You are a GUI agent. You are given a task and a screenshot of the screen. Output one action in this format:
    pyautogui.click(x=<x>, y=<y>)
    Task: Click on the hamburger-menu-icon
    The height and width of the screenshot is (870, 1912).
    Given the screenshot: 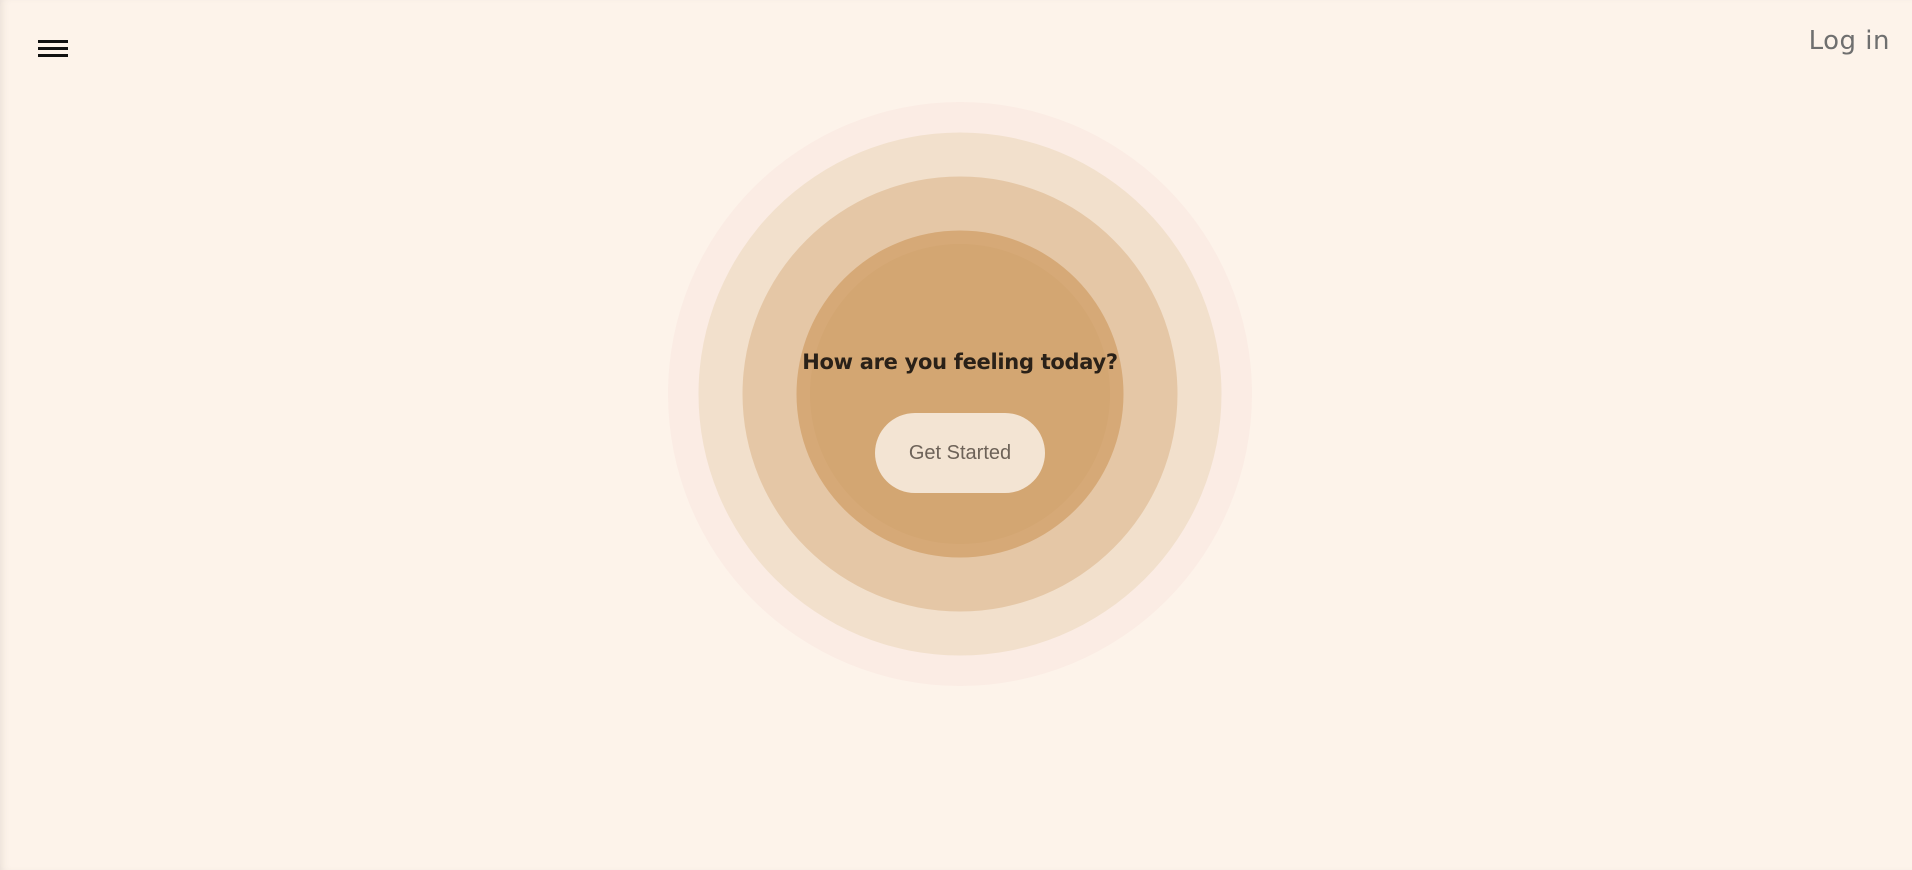 What is the action you would take?
    pyautogui.click(x=54, y=51)
    